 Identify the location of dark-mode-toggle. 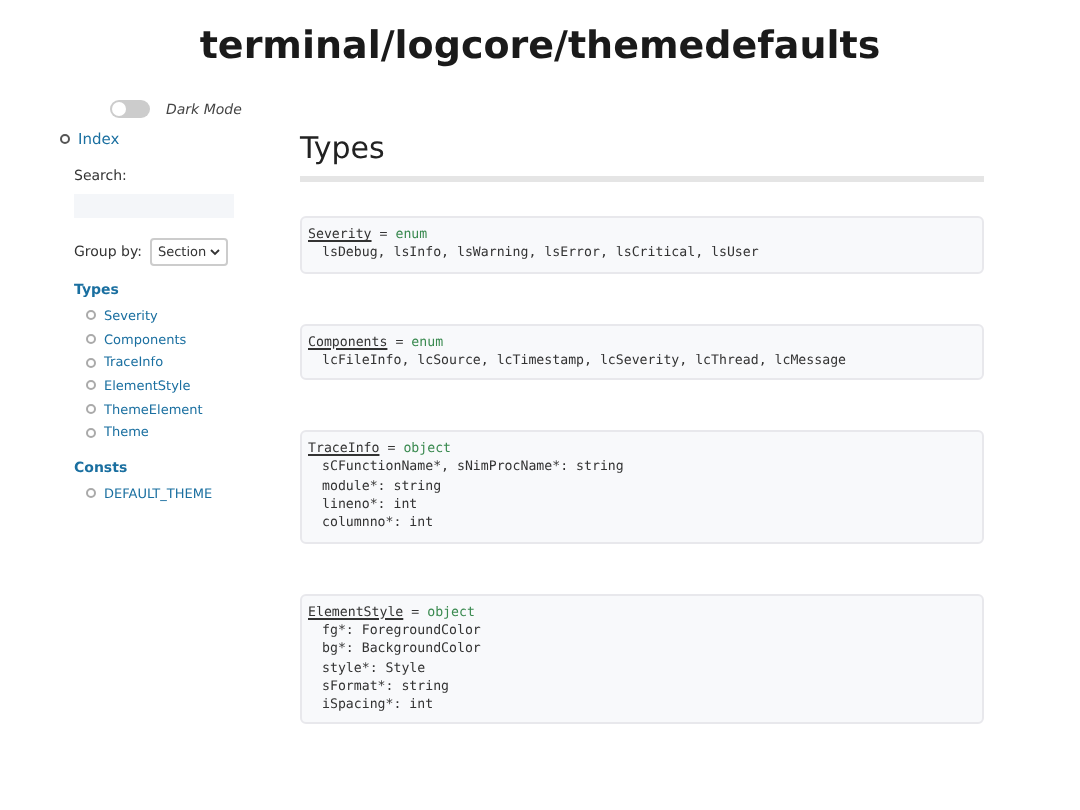
(130, 109).